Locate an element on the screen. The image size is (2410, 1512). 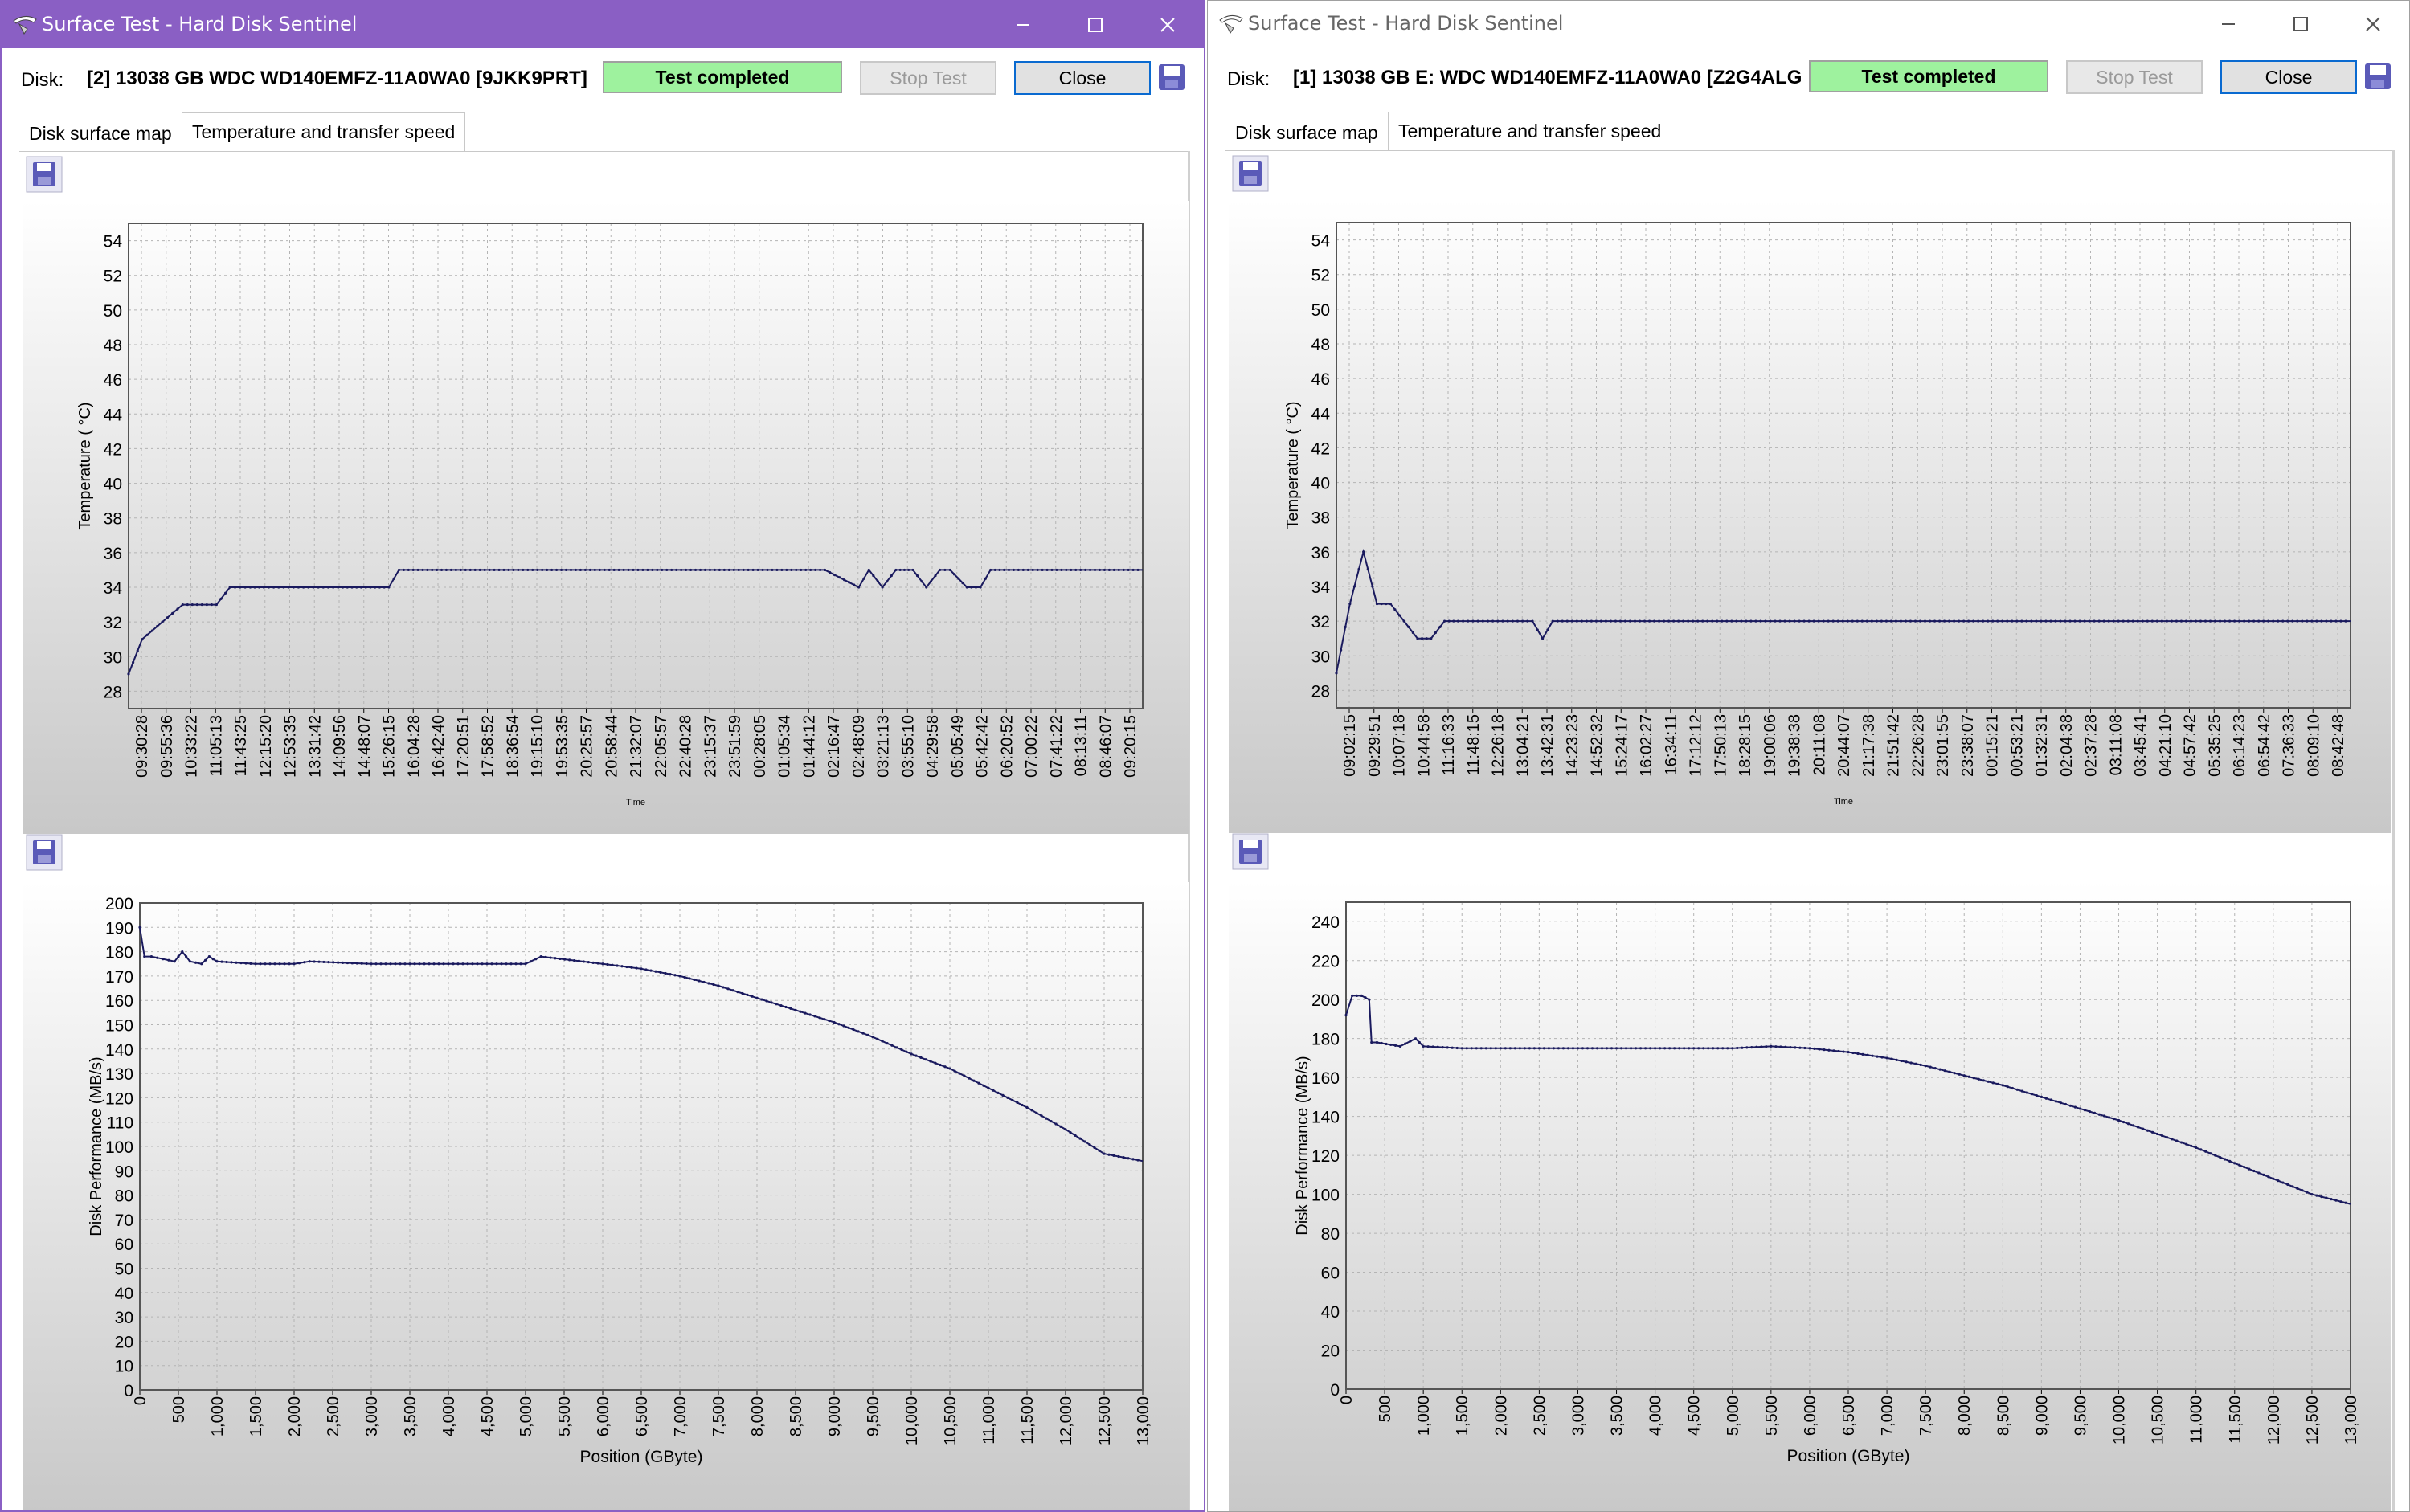
x-tick-label: 4,000 is located at coordinates (449, 1416).